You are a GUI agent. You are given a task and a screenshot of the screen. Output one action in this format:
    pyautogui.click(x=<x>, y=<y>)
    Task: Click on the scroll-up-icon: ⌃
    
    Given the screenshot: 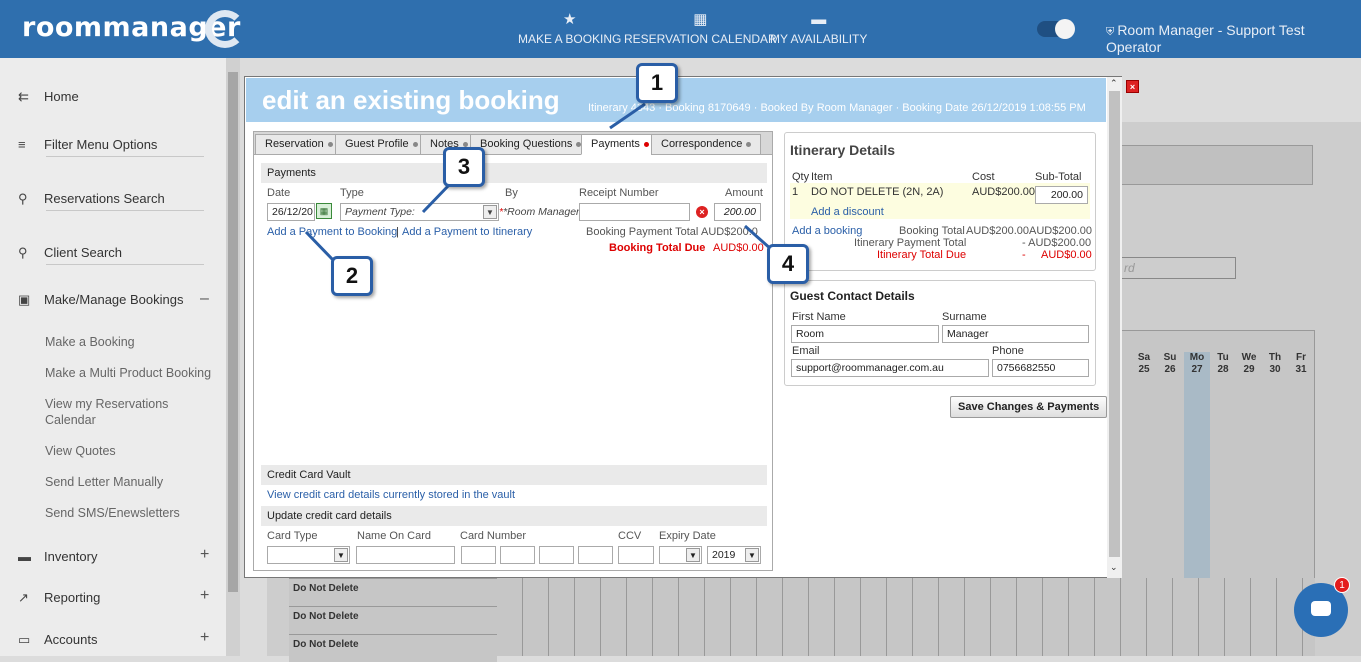 What is the action you would take?
    pyautogui.click(x=1114, y=83)
    